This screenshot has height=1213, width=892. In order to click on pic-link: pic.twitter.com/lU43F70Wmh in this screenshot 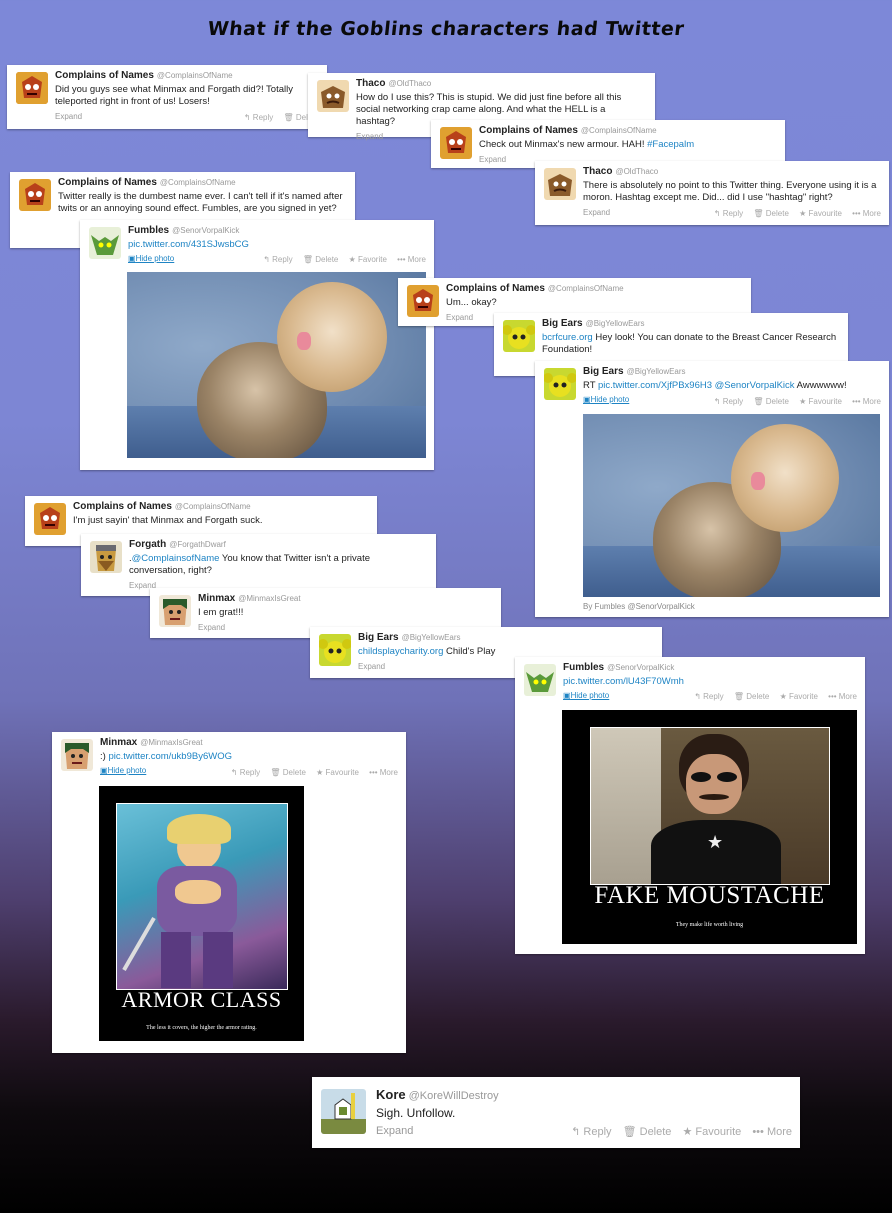, I will do `click(623, 681)`.